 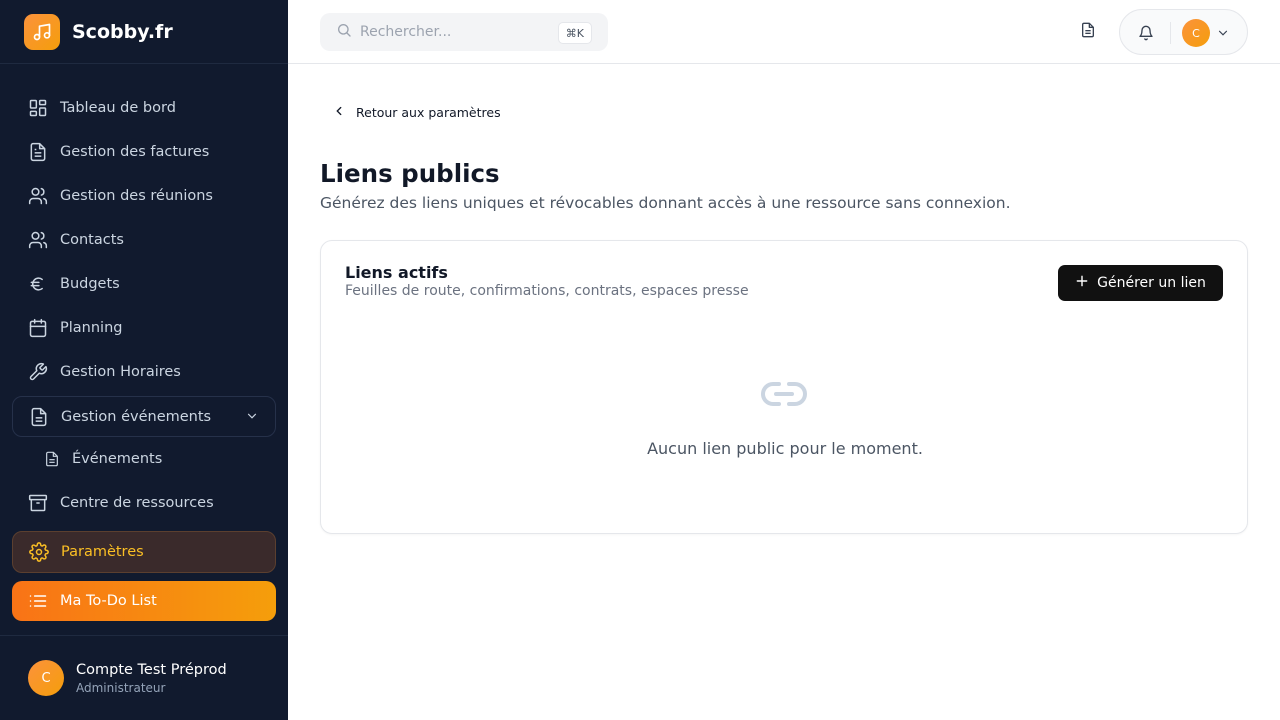 I want to click on sidebar-item-todo-list: Ma To-Do List, so click(x=144, y=601).